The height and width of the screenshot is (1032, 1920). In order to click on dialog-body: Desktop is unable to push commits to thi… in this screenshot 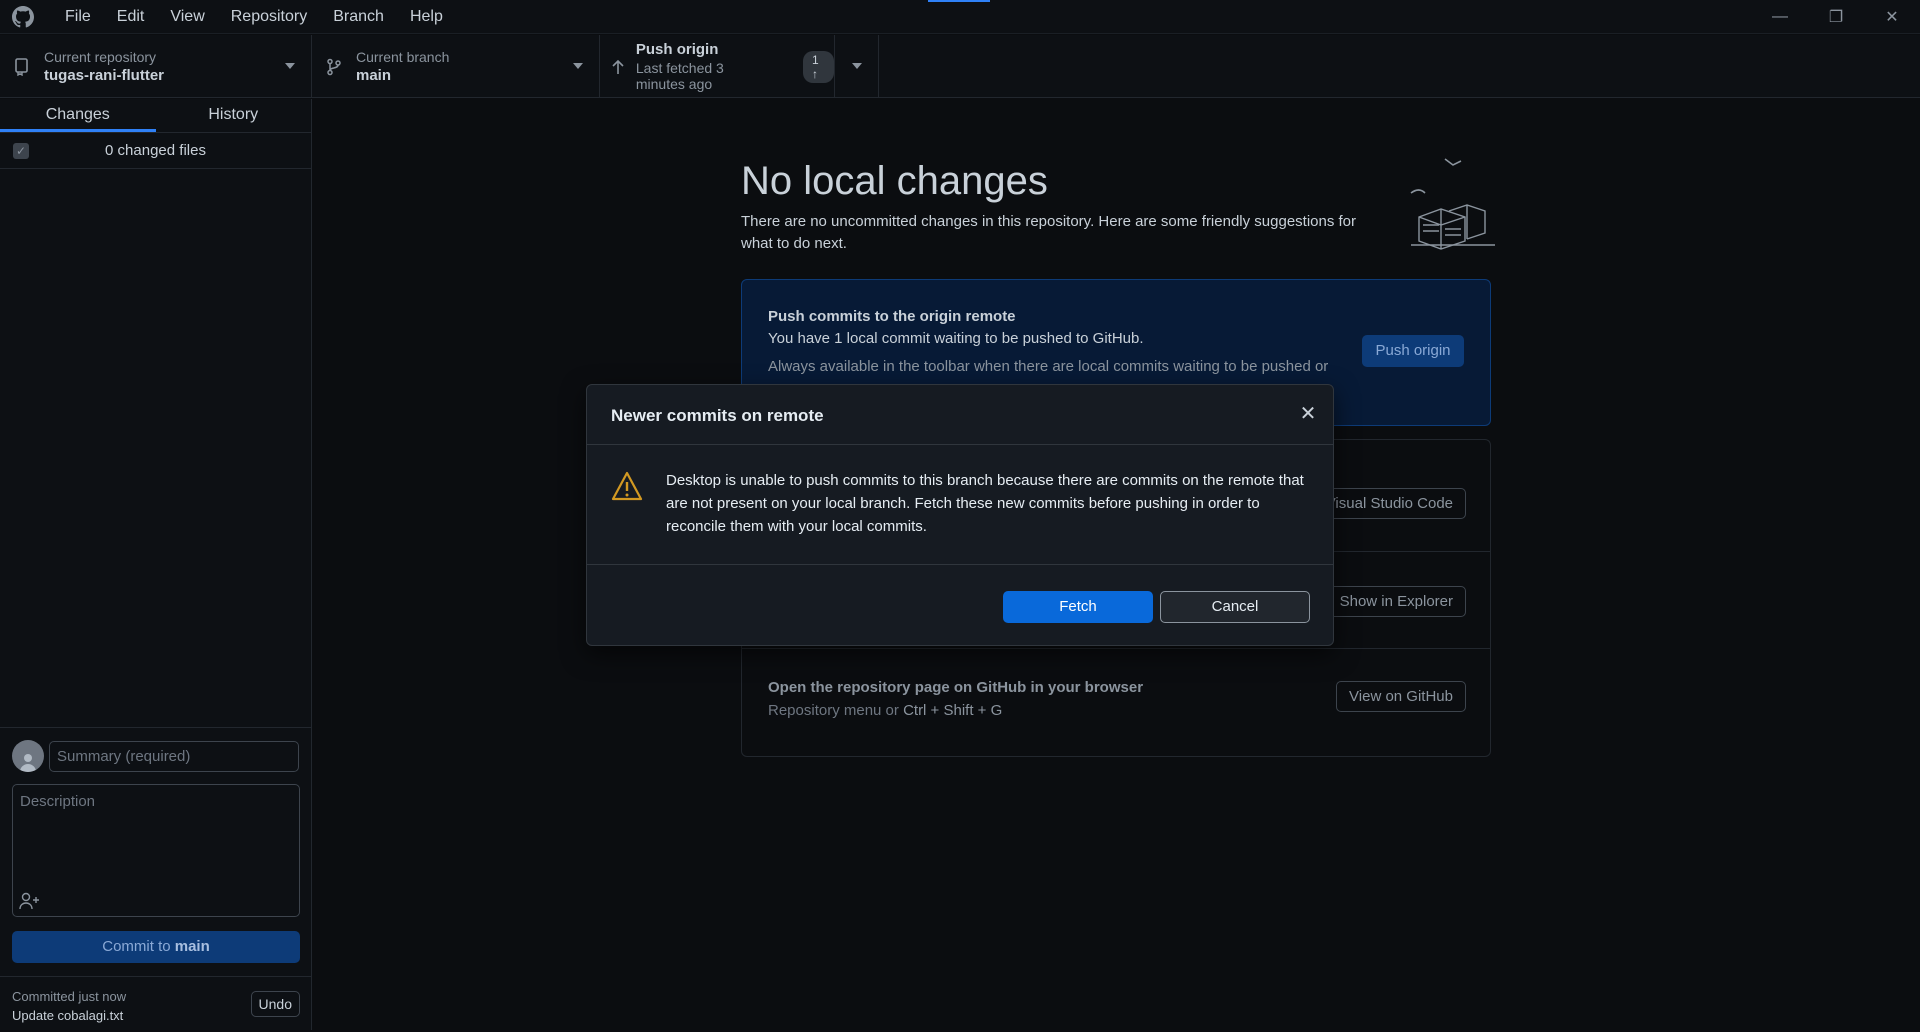, I will do `click(960, 505)`.